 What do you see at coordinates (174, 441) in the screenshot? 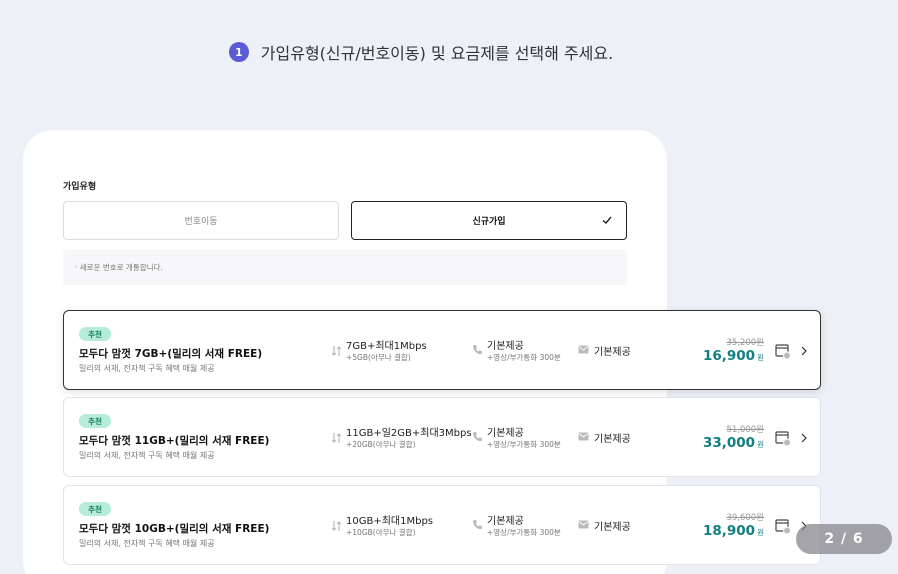
I see `plan-name: 모두다 맘껏 11GB+(밀리의 서재 FREE)` at bounding box center [174, 441].